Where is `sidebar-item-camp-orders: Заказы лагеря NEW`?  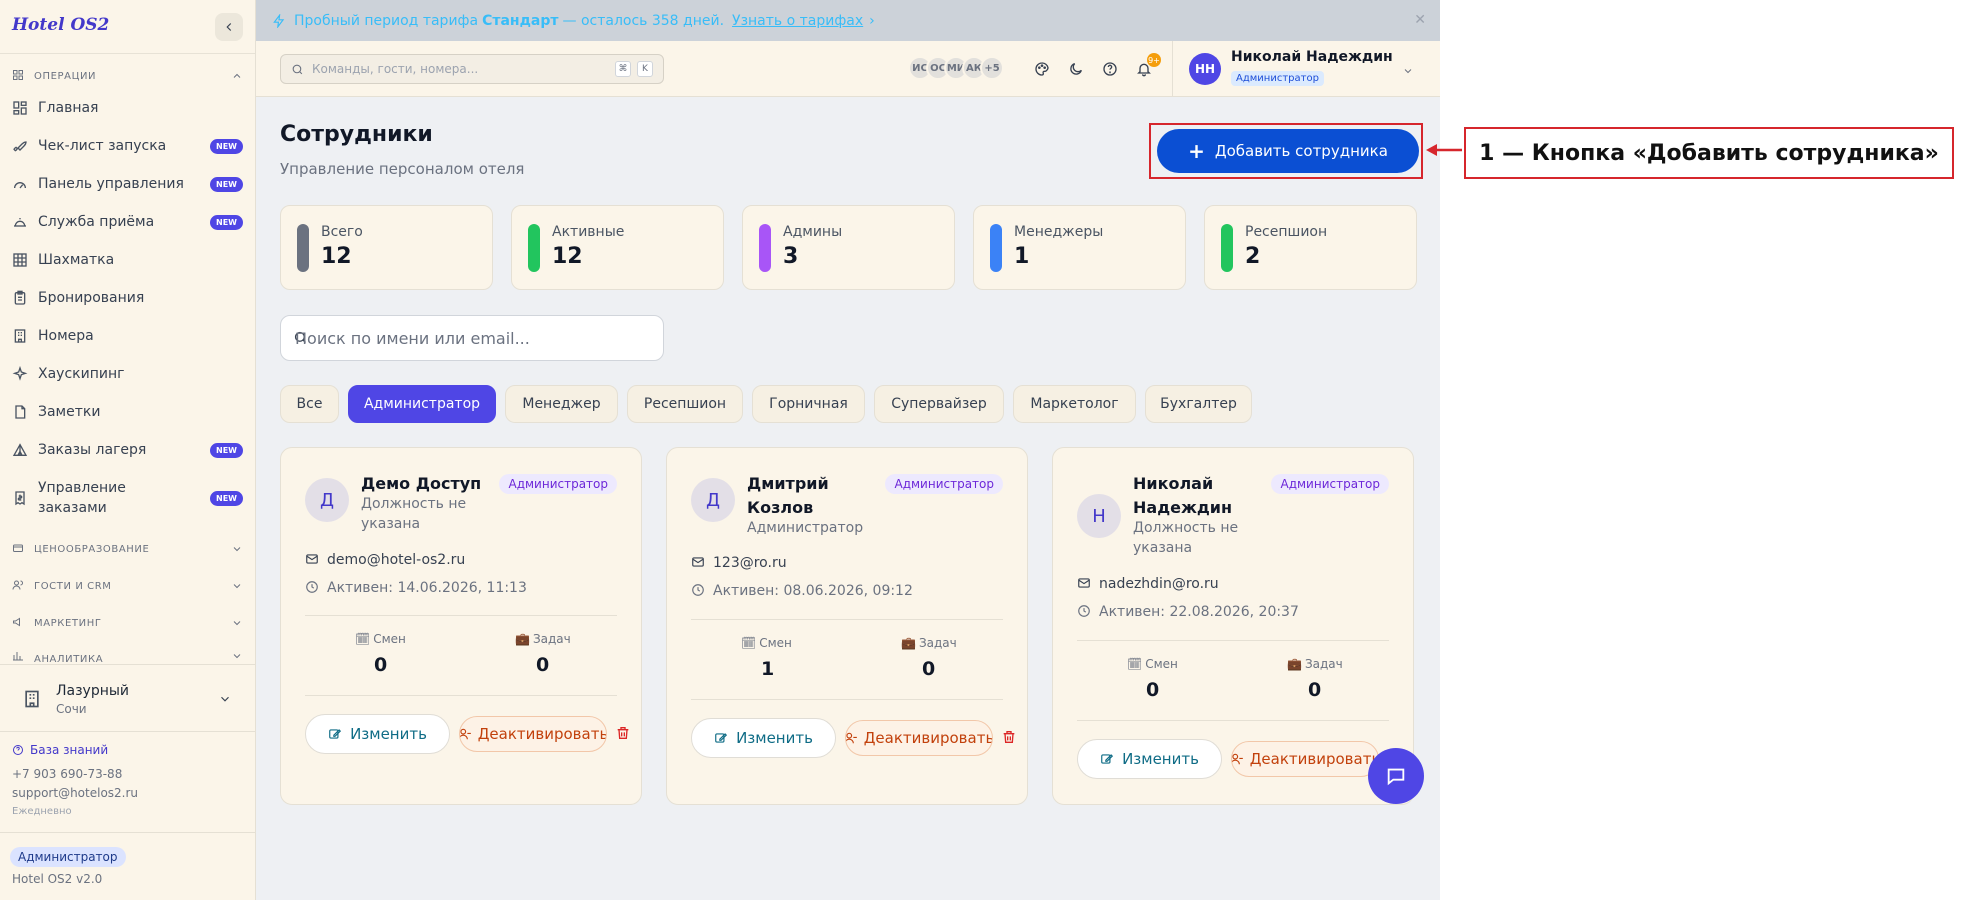
sidebar-item-camp-orders: Заказы лагеря NEW is located at coordinates (127, 450).